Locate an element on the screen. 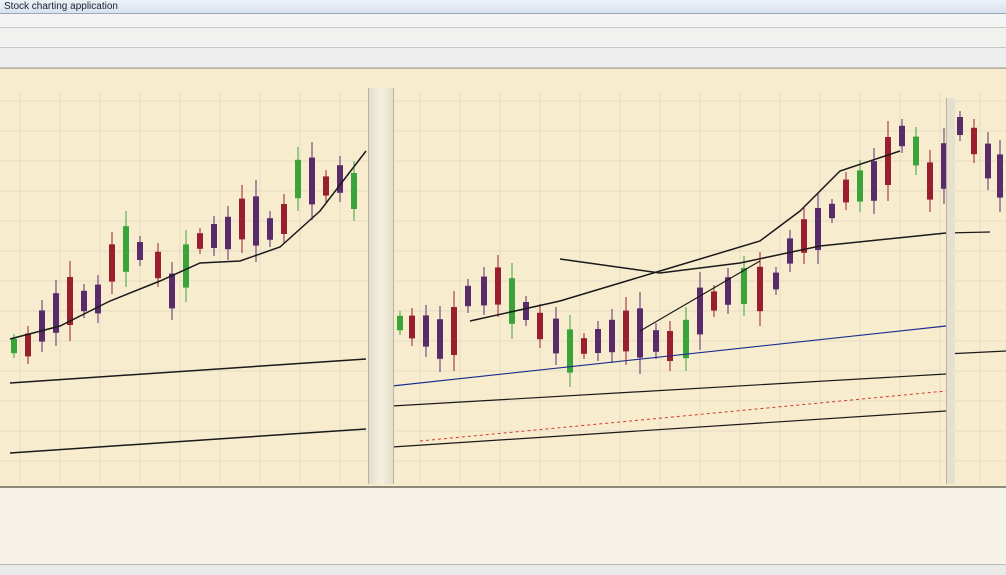 This screenshot has height=575, width=1006. tab-bar is located at coordinates (503, 58).